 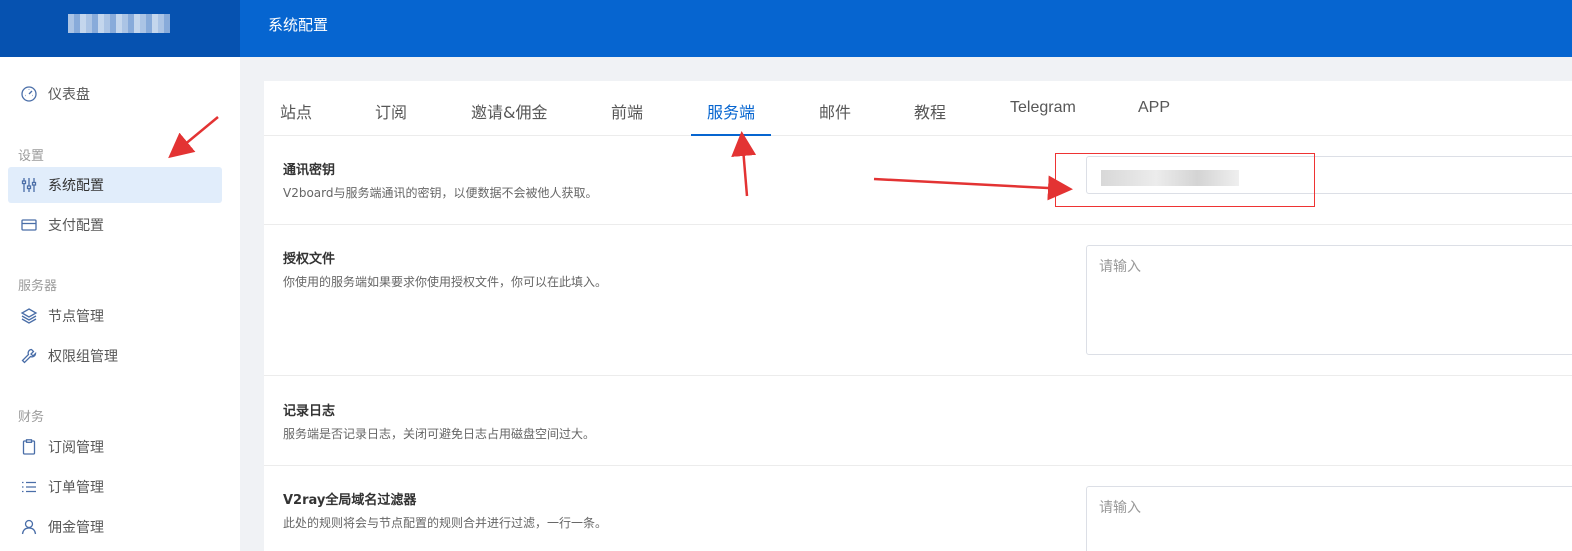 What do you see at coordinates (439, 434) in the screenshot?
I see `setting-description: 服务端是否记录日志，关闭可避免日志占用磁盘空间过大。` at bounding box center [439, 434].